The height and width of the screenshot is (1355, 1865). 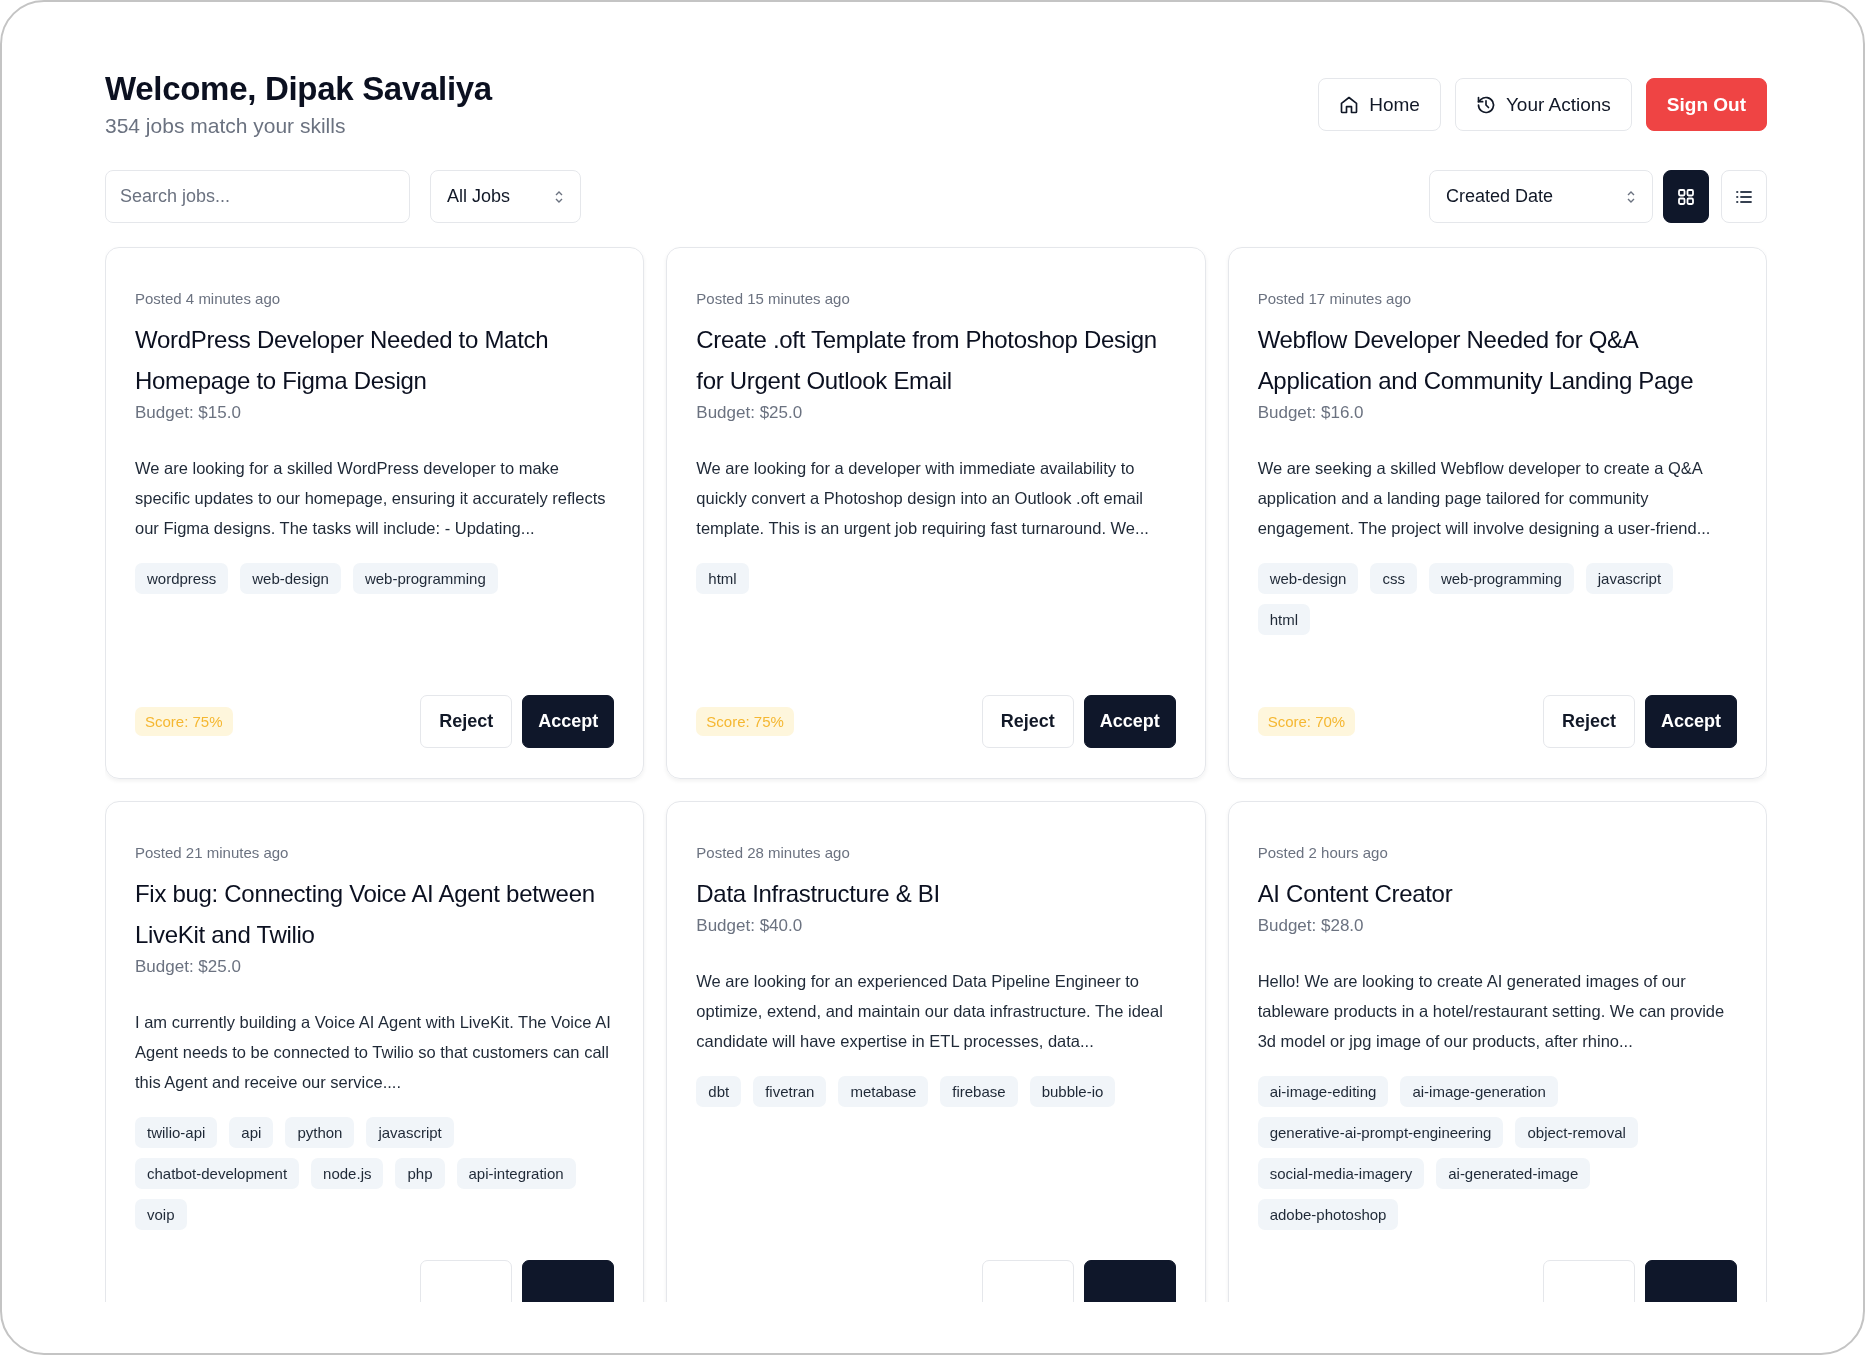 What do you see at coordinates (251, 1132) in the screenshot?
I see `skill-tag: api` at bounding box center [251, 1132].